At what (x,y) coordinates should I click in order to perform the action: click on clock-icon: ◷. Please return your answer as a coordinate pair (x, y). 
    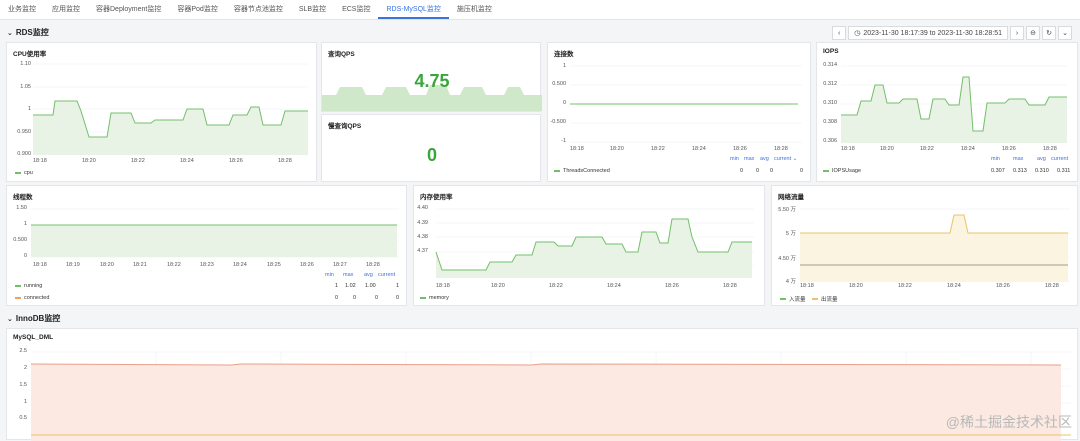
    Looking at the image, I should click on (857, 33).